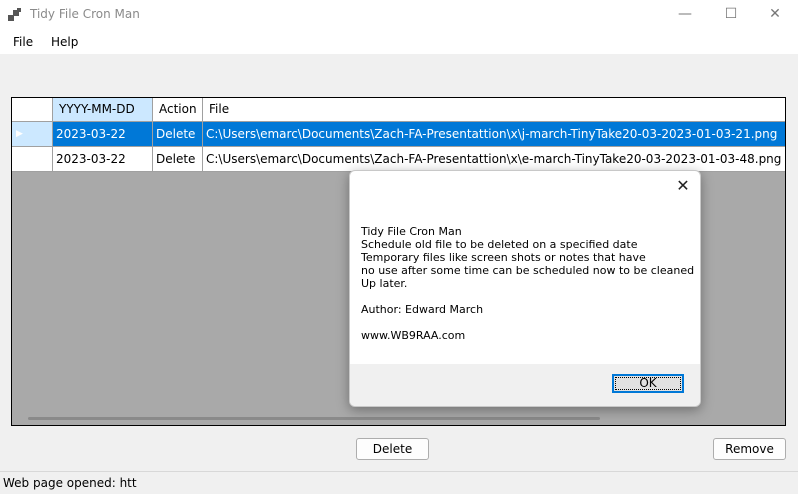 This screenshot has width=798, height=494. I want to click on dialog-author: Author: Edward March, so click(422, 309).